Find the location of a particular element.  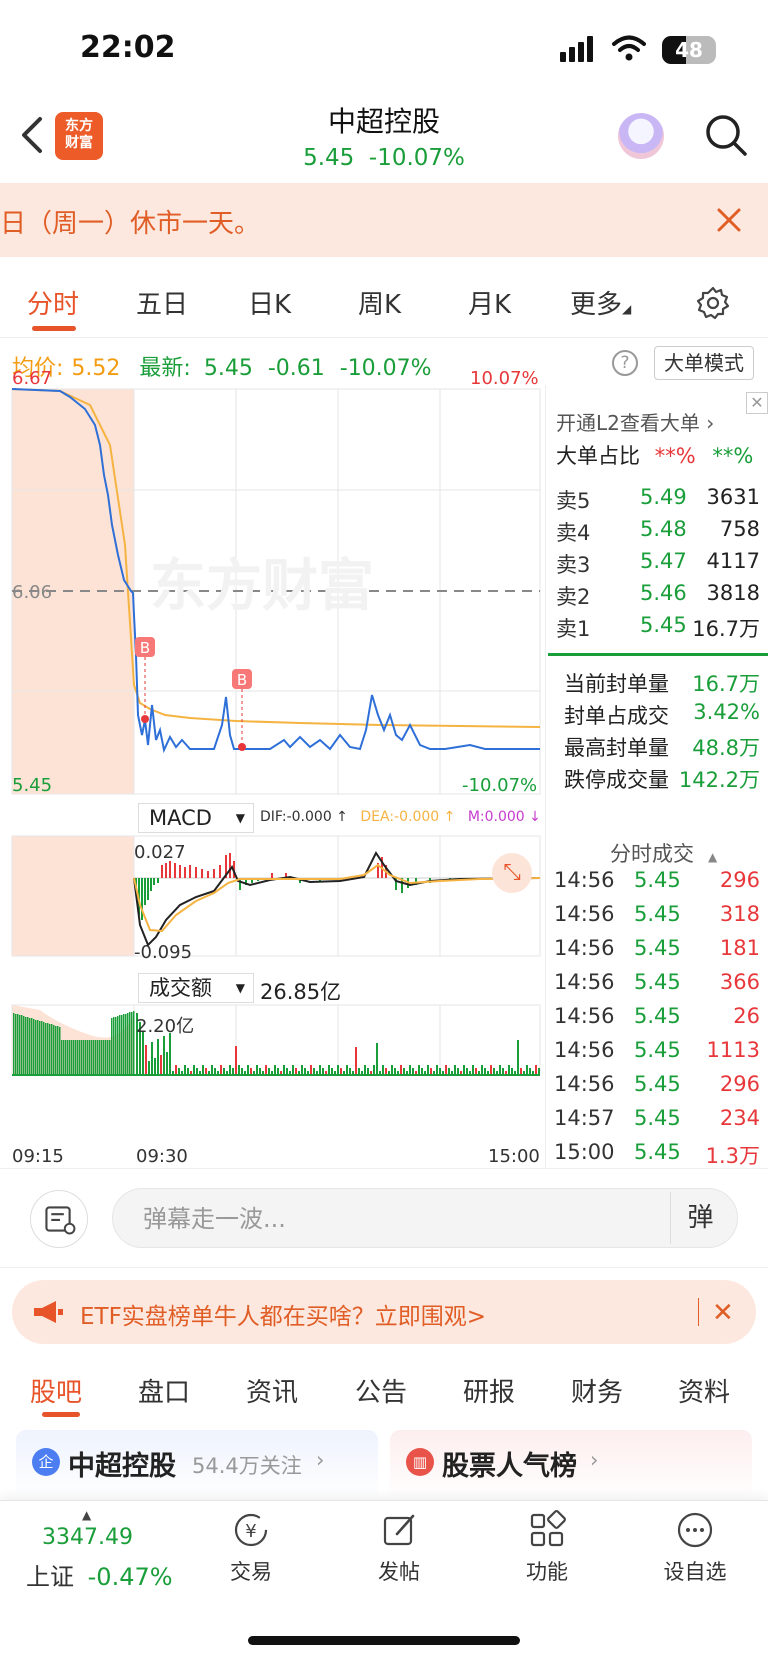

y-max-label: 6.67 is located at coordinates (32, 378).